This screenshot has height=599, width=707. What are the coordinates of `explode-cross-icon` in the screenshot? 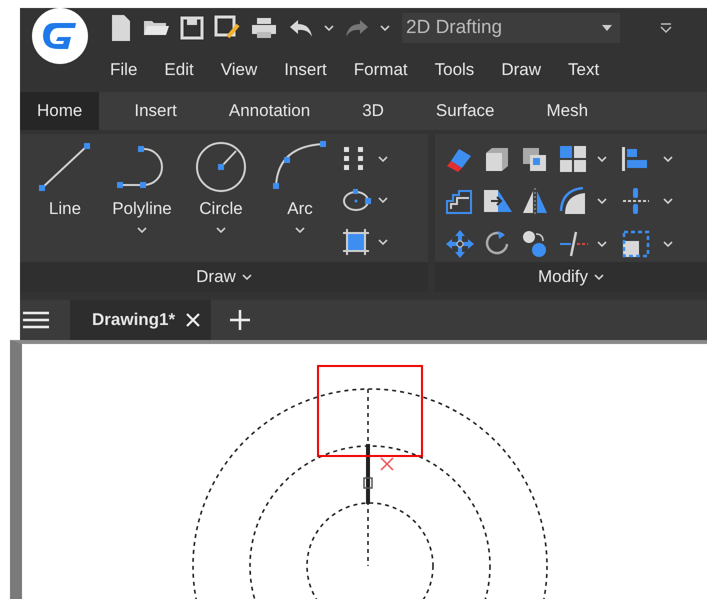 It's located at (636, 201).